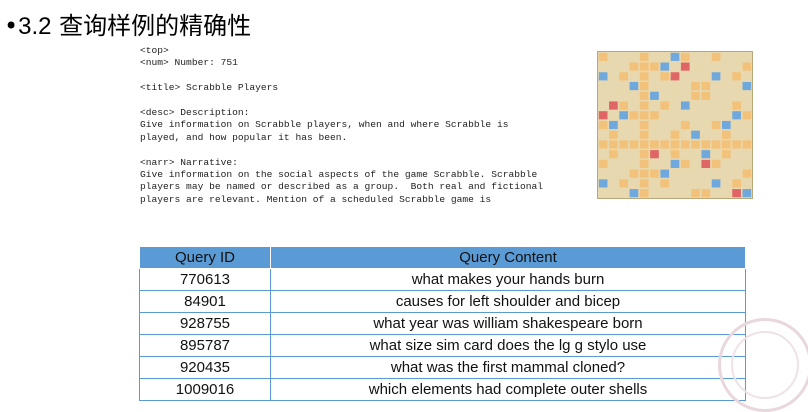  Describe the element at coordinates (442, 301) in the screenshot. I see `table-row: 84901 causes for left shoulder and bicep` at that location.